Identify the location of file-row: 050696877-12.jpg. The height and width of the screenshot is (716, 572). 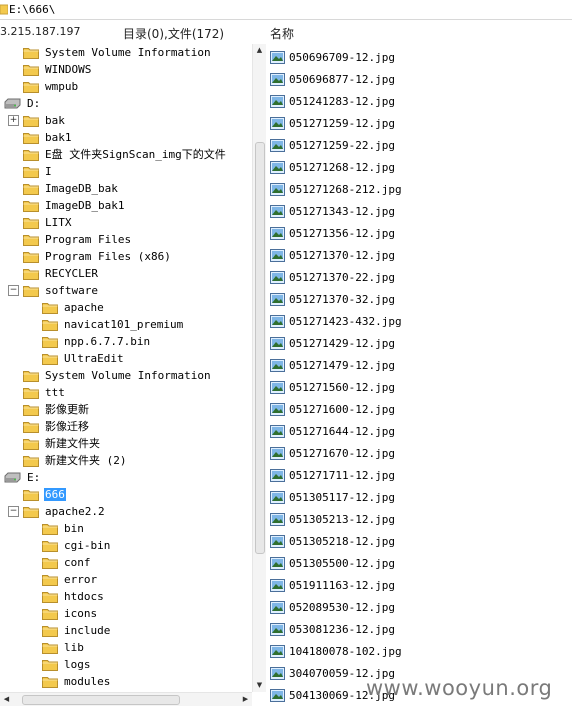
(332, 79).